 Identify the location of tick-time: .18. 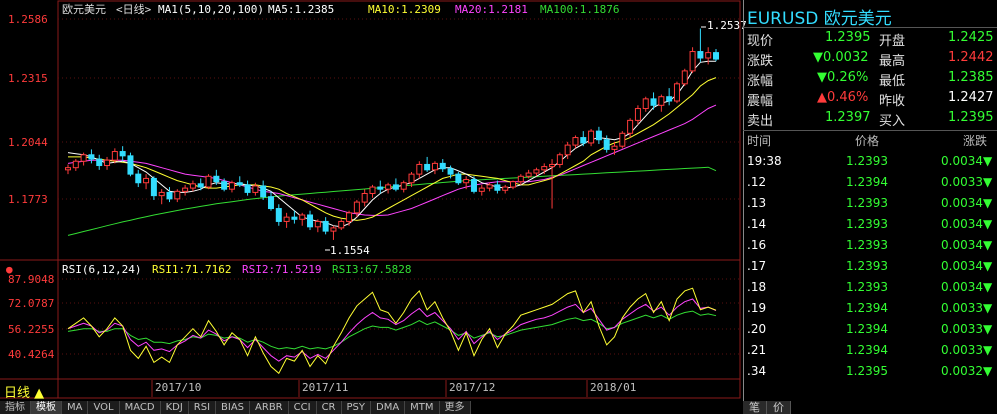
(757, 287).